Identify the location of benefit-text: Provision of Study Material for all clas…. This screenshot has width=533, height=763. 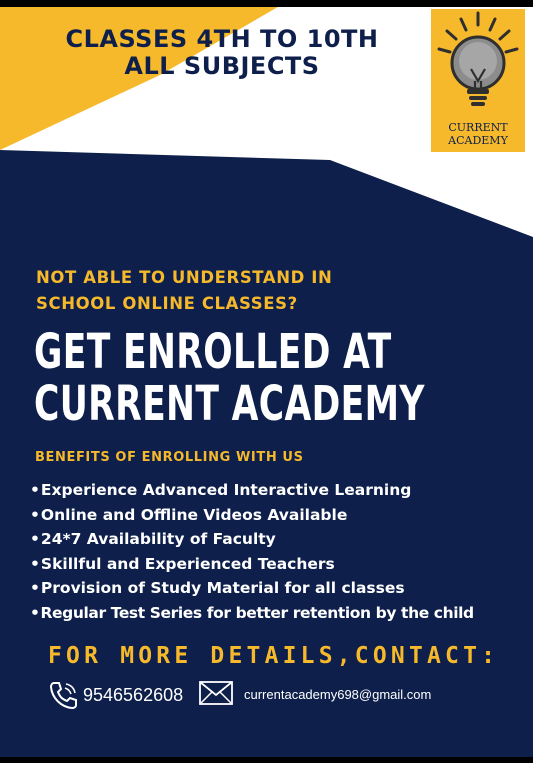
(222, 588).